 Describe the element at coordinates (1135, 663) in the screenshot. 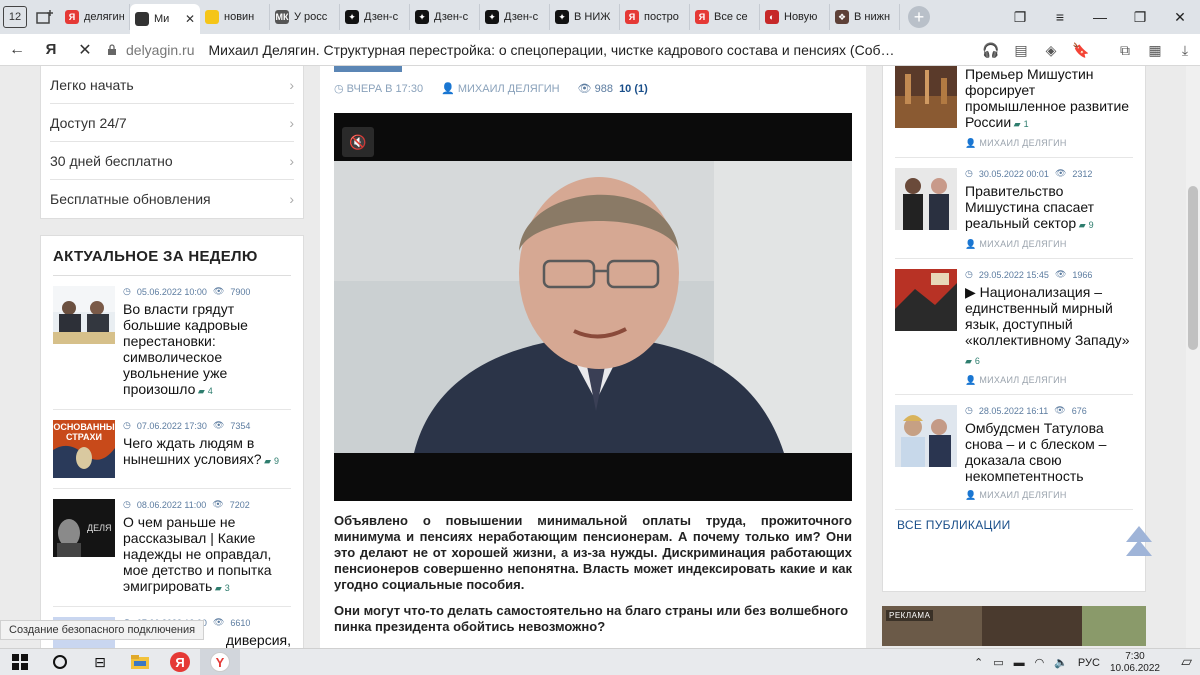

I see `clock: 7:30 10.06.2022` at that location.